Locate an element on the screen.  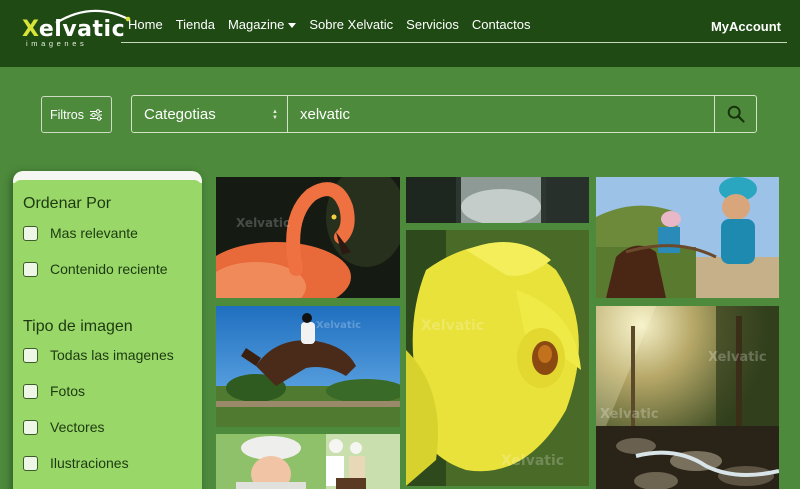
select-arrows-icon: ▲ ▼ is located at coordinates (275, 115).